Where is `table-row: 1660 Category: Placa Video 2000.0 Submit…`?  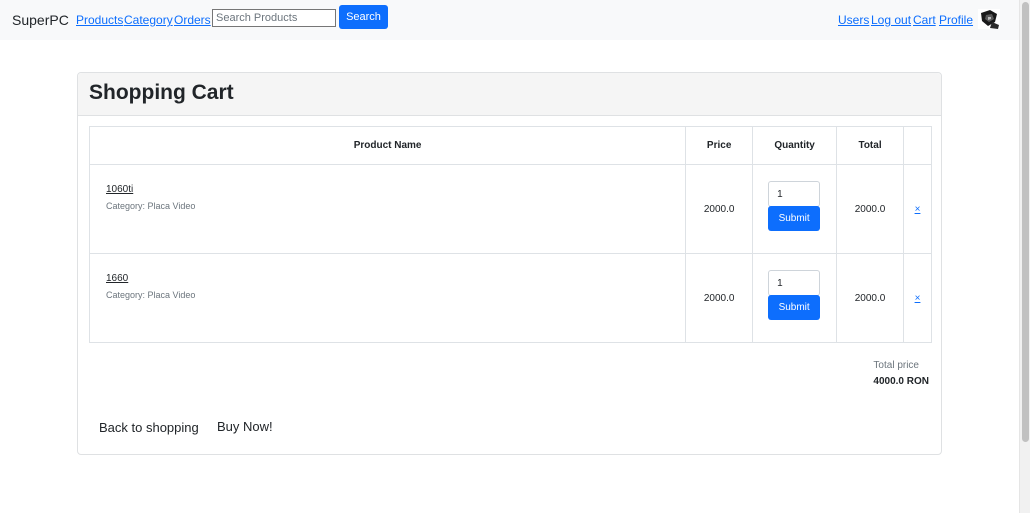
table-row: 1660 Category: Placa Video 2000.0 Submit… is located at coordinates (510, 298).